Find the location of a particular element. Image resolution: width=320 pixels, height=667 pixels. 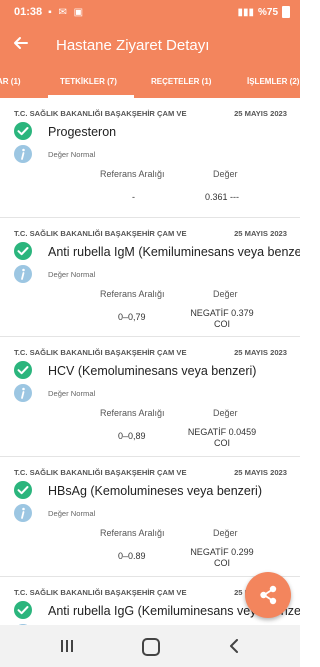

status-time: 01:38 is located at coordinates (28, 12).